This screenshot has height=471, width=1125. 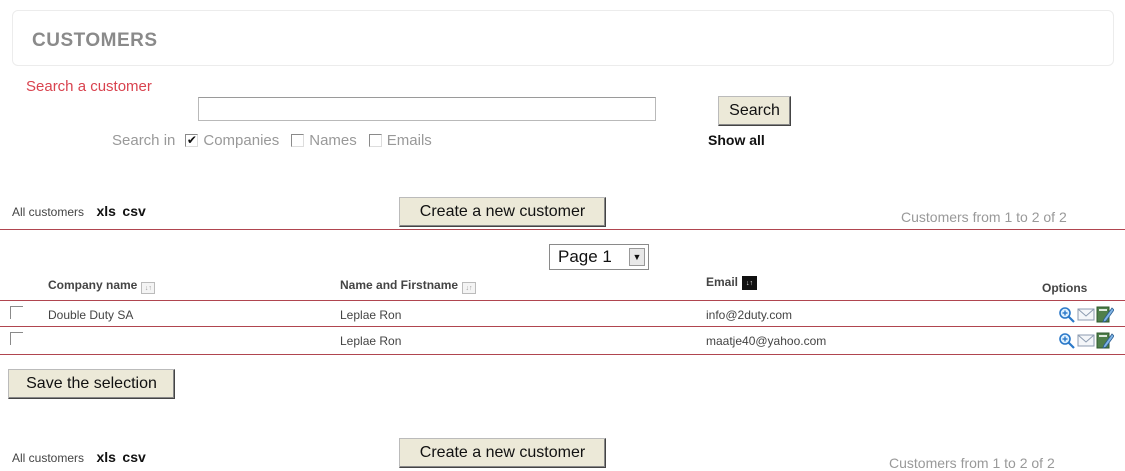 I want to click on search-option-names: Names, so click(x=324, y=140).